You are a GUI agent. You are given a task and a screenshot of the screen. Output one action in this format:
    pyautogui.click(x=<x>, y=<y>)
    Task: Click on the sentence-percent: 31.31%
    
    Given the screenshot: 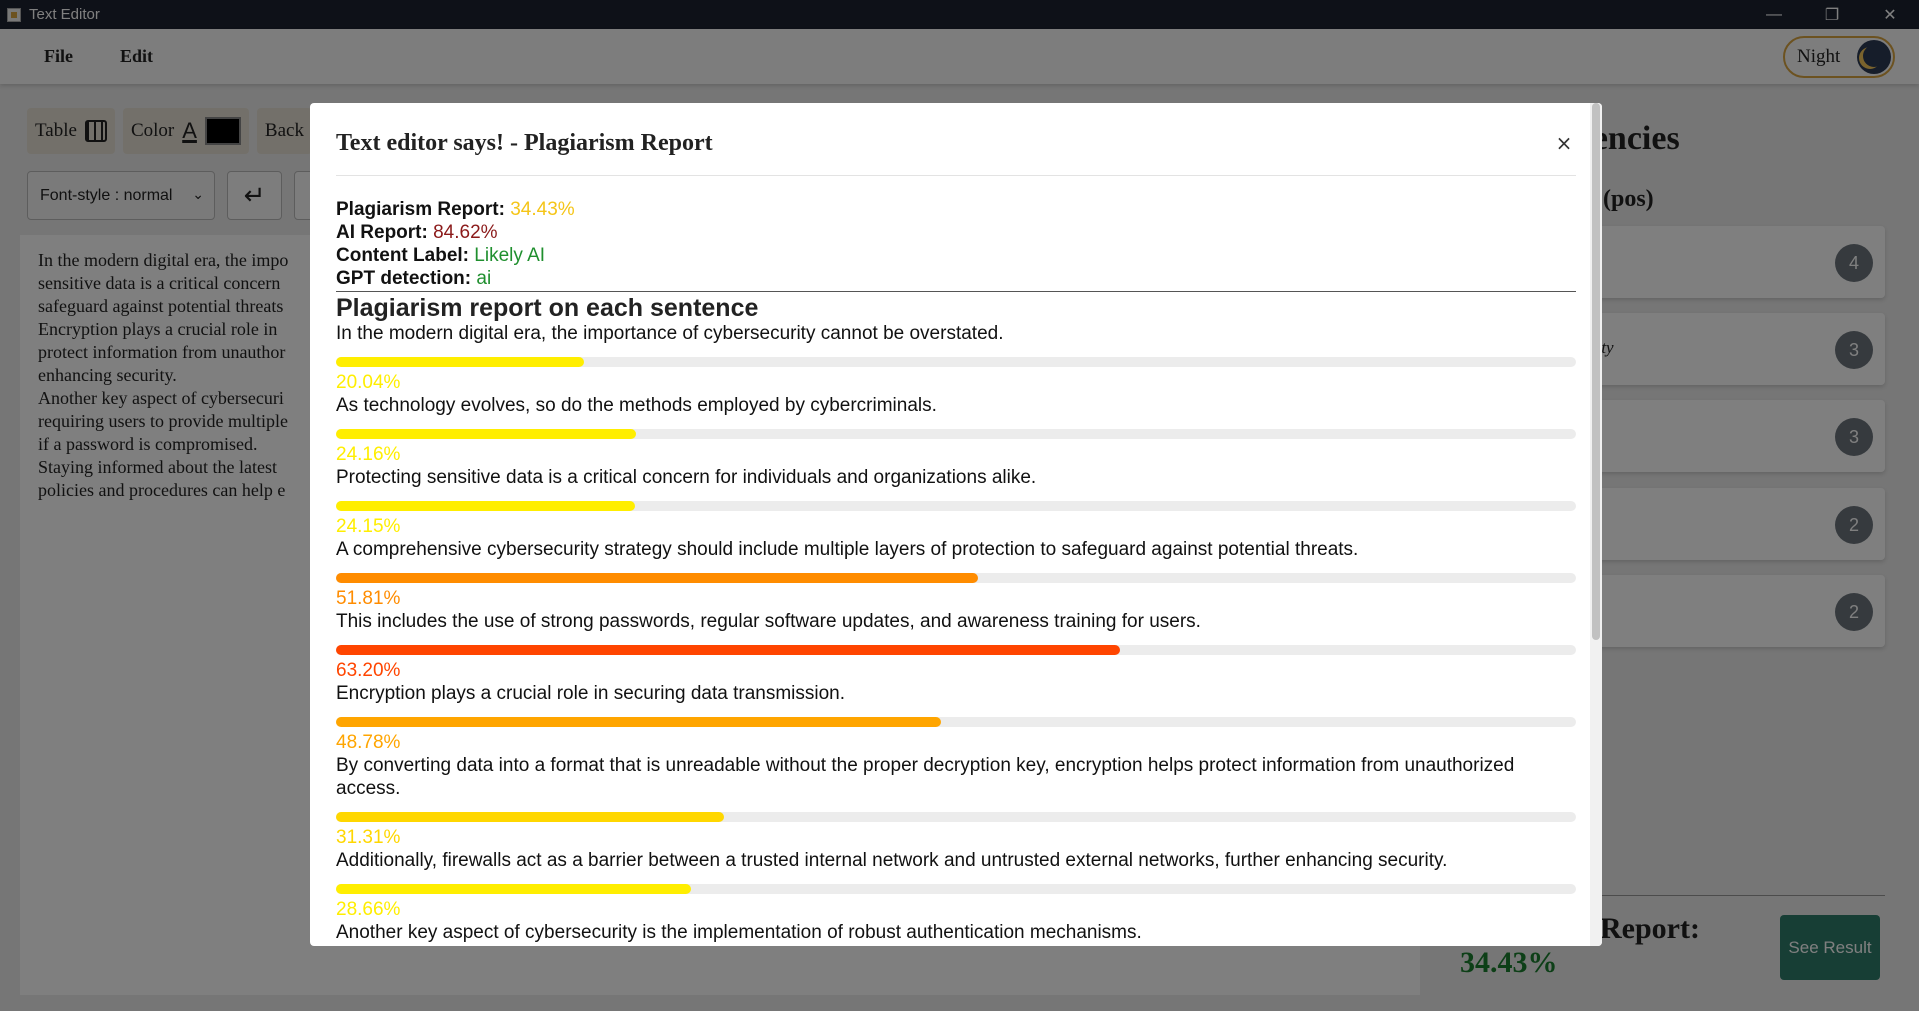 What is the action you would take?
    pyautogui.click(x=368, y=837)
    